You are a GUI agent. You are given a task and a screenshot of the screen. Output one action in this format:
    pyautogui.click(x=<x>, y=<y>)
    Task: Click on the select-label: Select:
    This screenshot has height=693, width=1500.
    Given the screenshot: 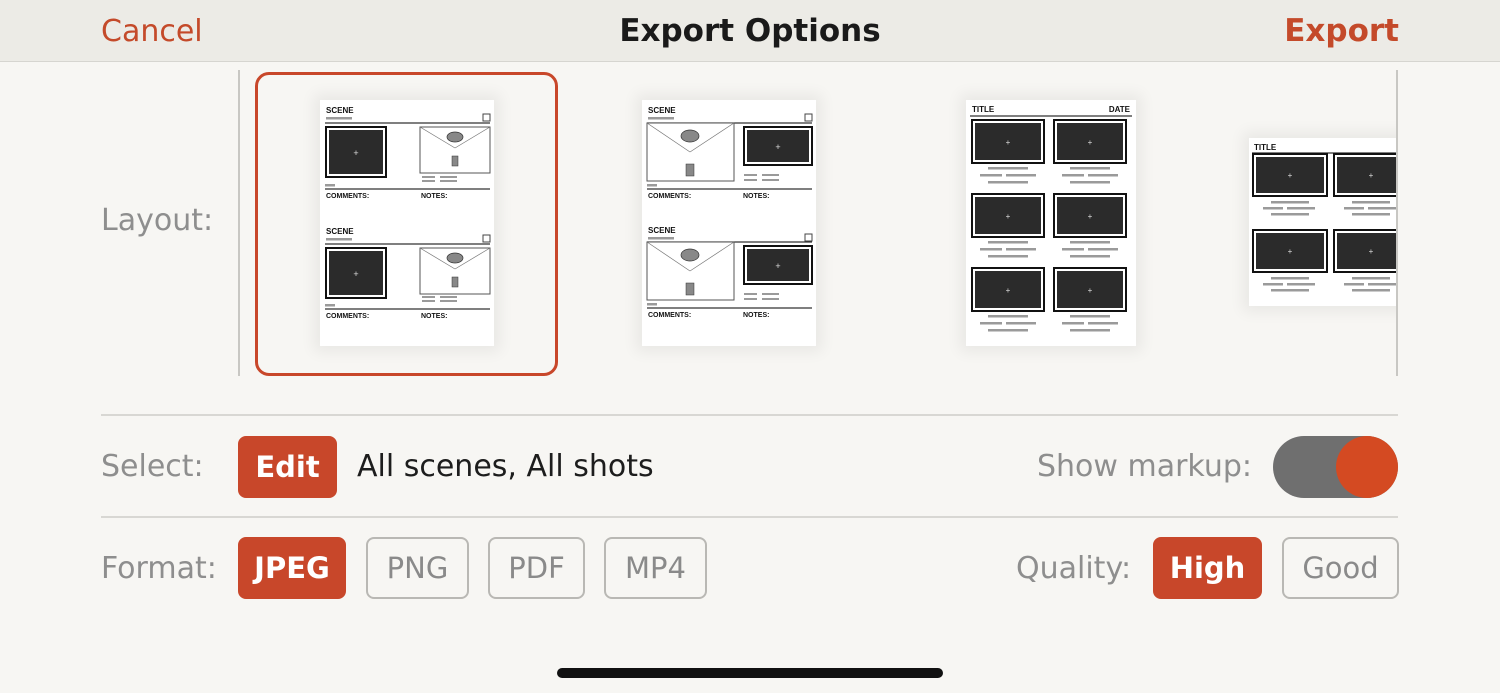 What is the action you would take?
    pyautogui.click(x=152, y=466)
    